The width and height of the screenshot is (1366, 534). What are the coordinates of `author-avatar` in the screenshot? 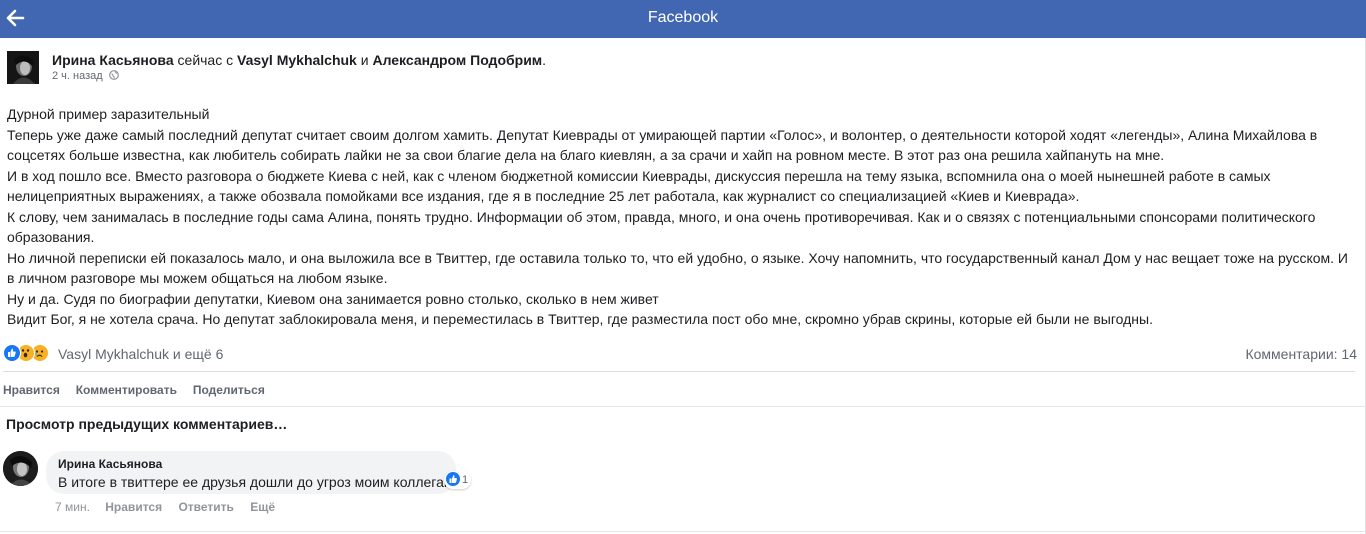 It's located at (23, 67).